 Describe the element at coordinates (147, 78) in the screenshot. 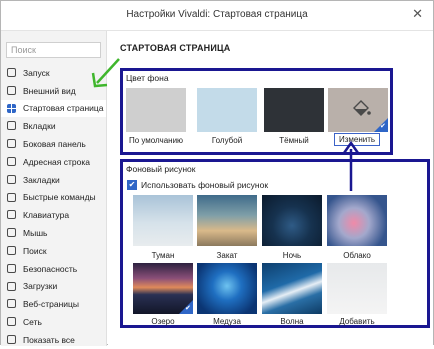

I see `bg-color-label: Цвет фона` at that location.